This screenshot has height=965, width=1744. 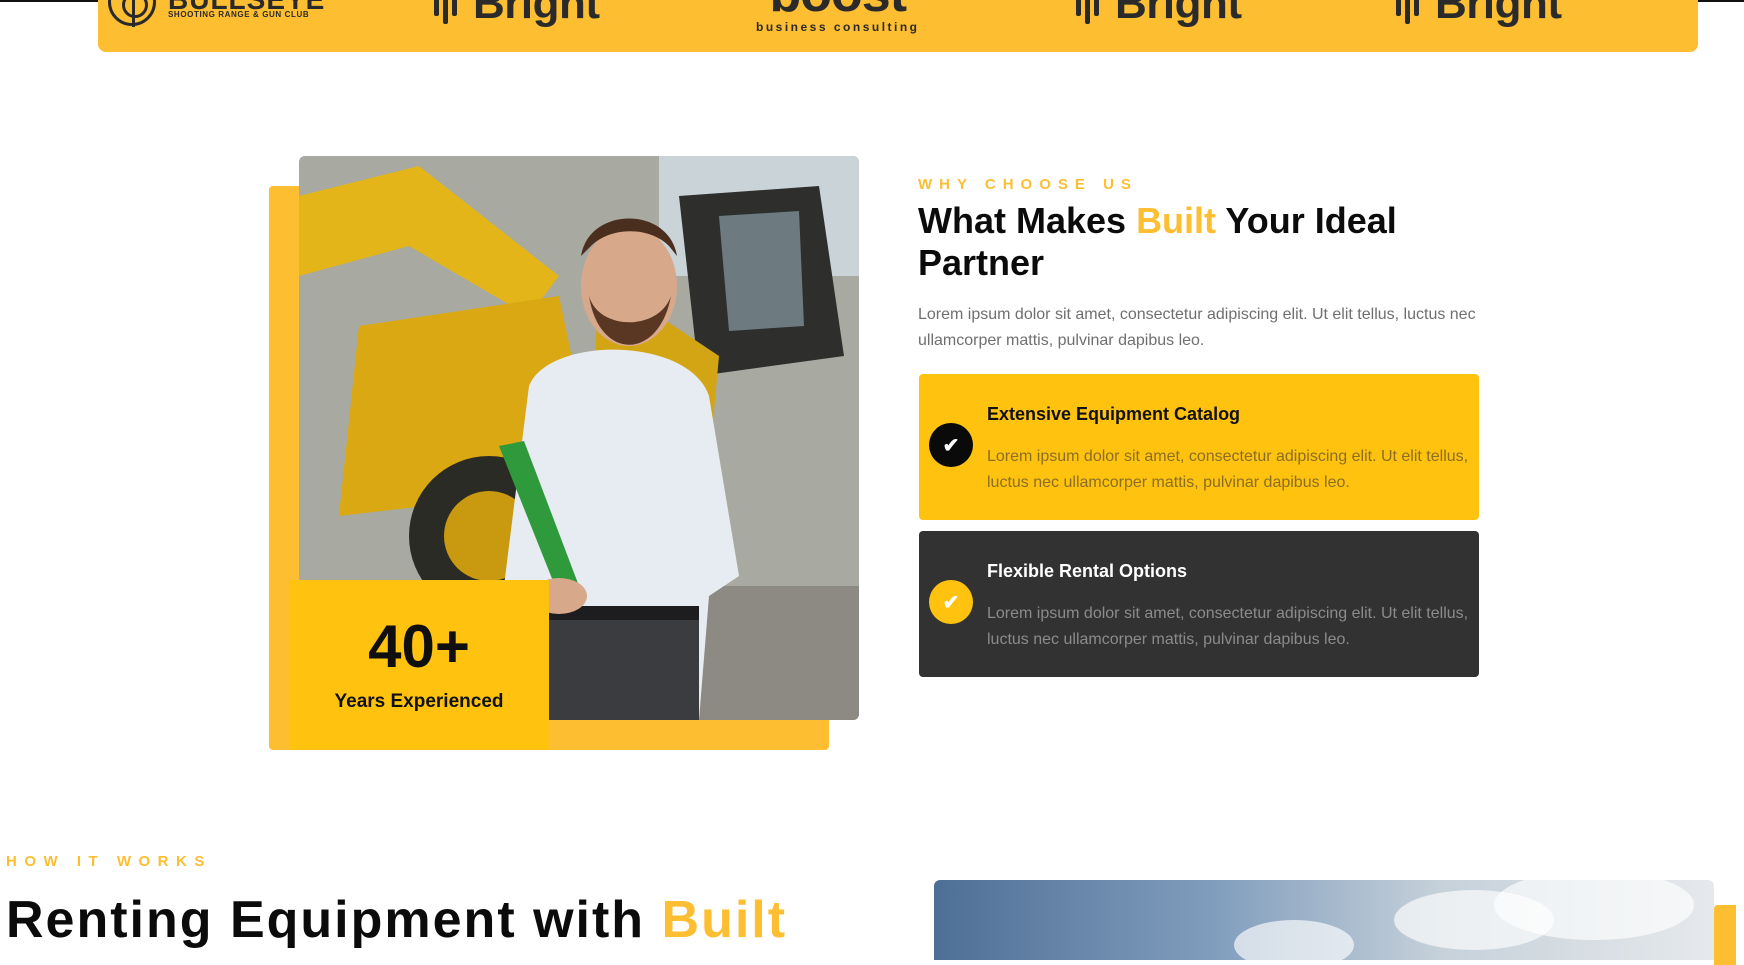 What do you see at coordinates (239, 14) in the screenshot?
I see `logo-tagline: SHOOTING RANGE & GUN CLUB` at bounding box center [239, 14].